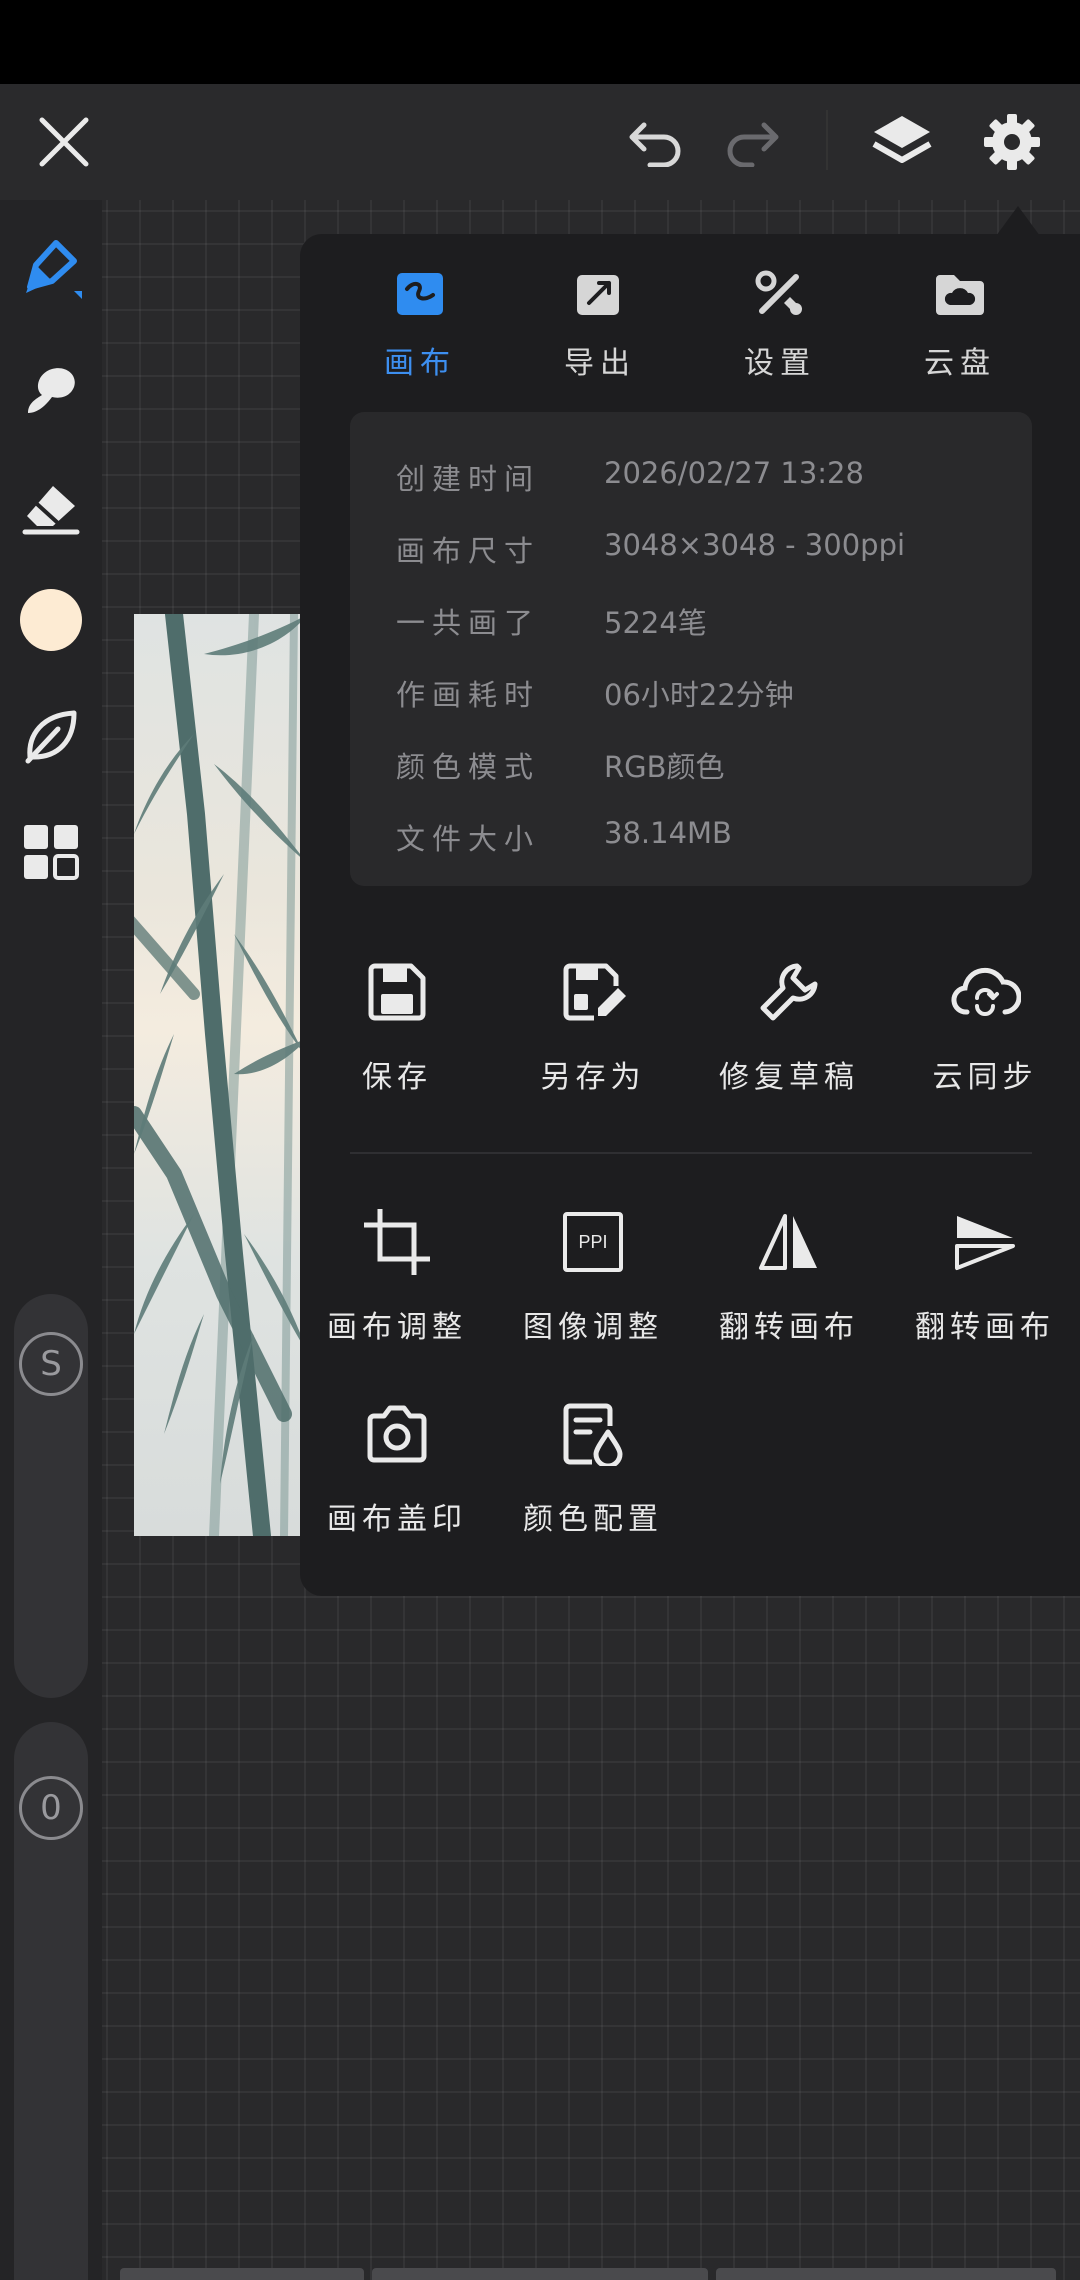 This screenshot has height=2280, width=1080. I want to click on close-button, so click(64, 142).